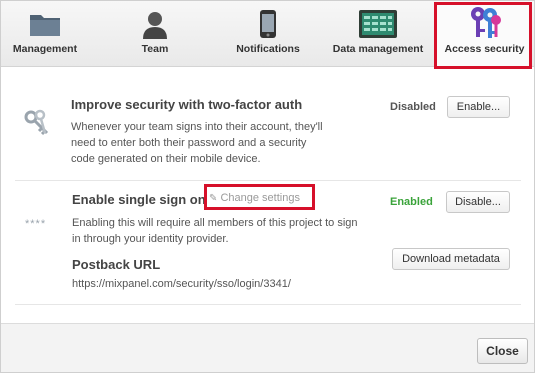 The height and width of the screenshot is (373, 535). What do you see at coordinates (502, 351) in the screenshot?
I see `close-button: Close` at bounding box center [502, 351].